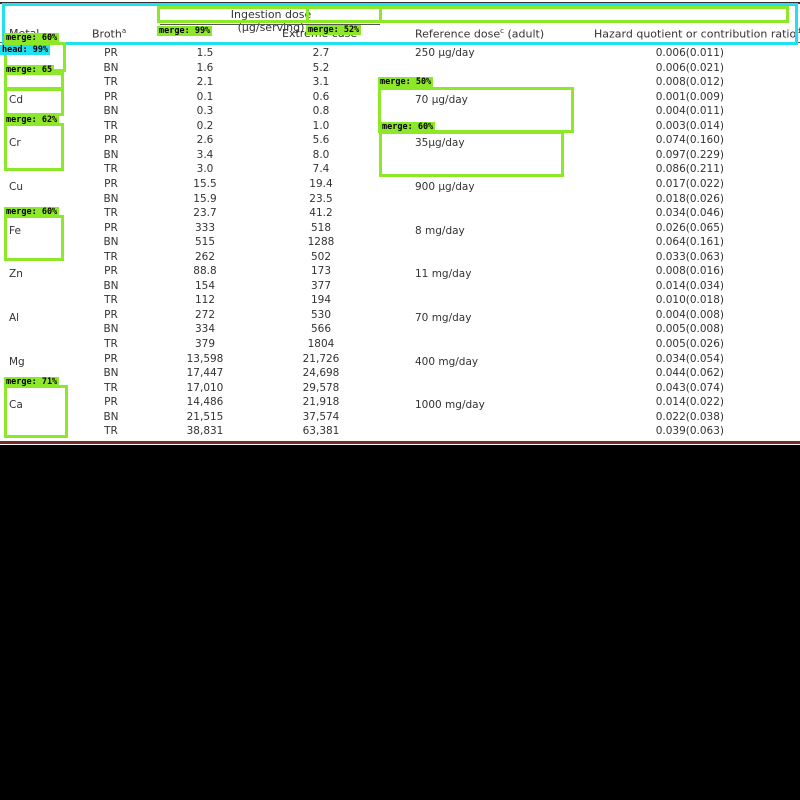 The height and width of the screenshot is (800, 800). What do you see at coordinates (205, 315) in the screenshot?
I see `ingestion-dose-cell: 272` at bounding box center [205, 315].